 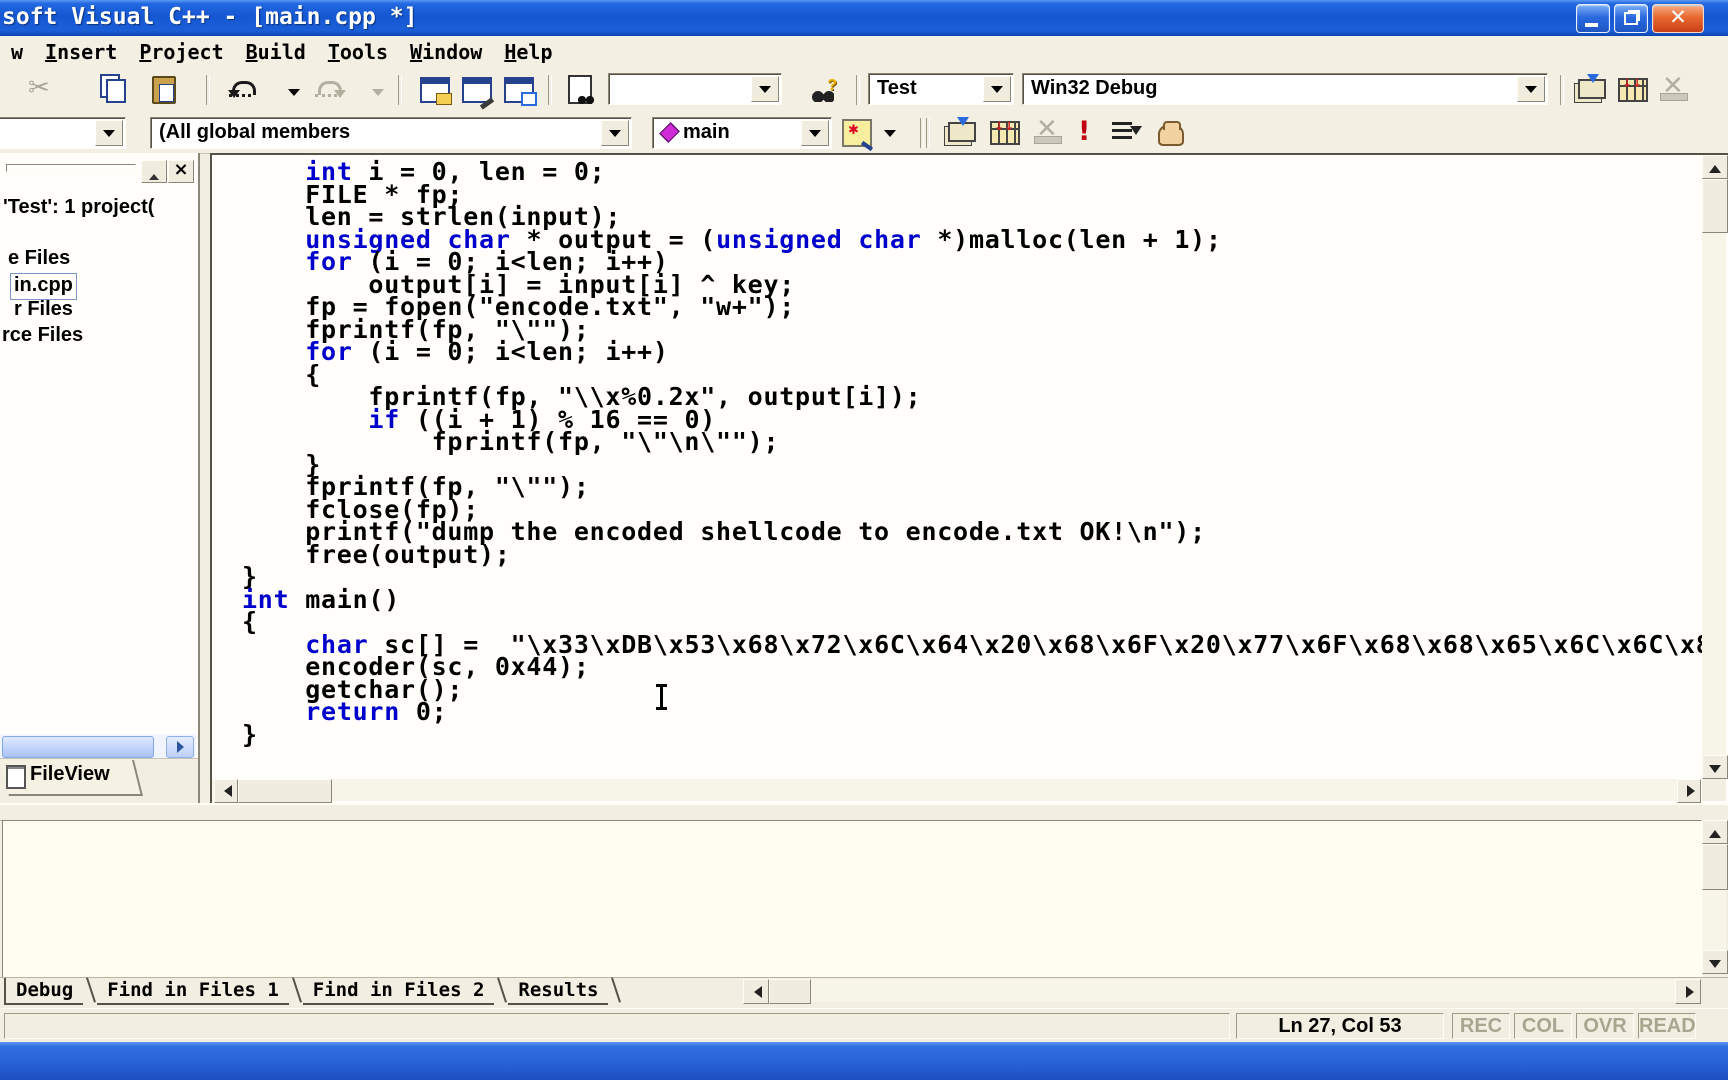 I want to click on scrollbar-corner, so click(x=1714, y=790).